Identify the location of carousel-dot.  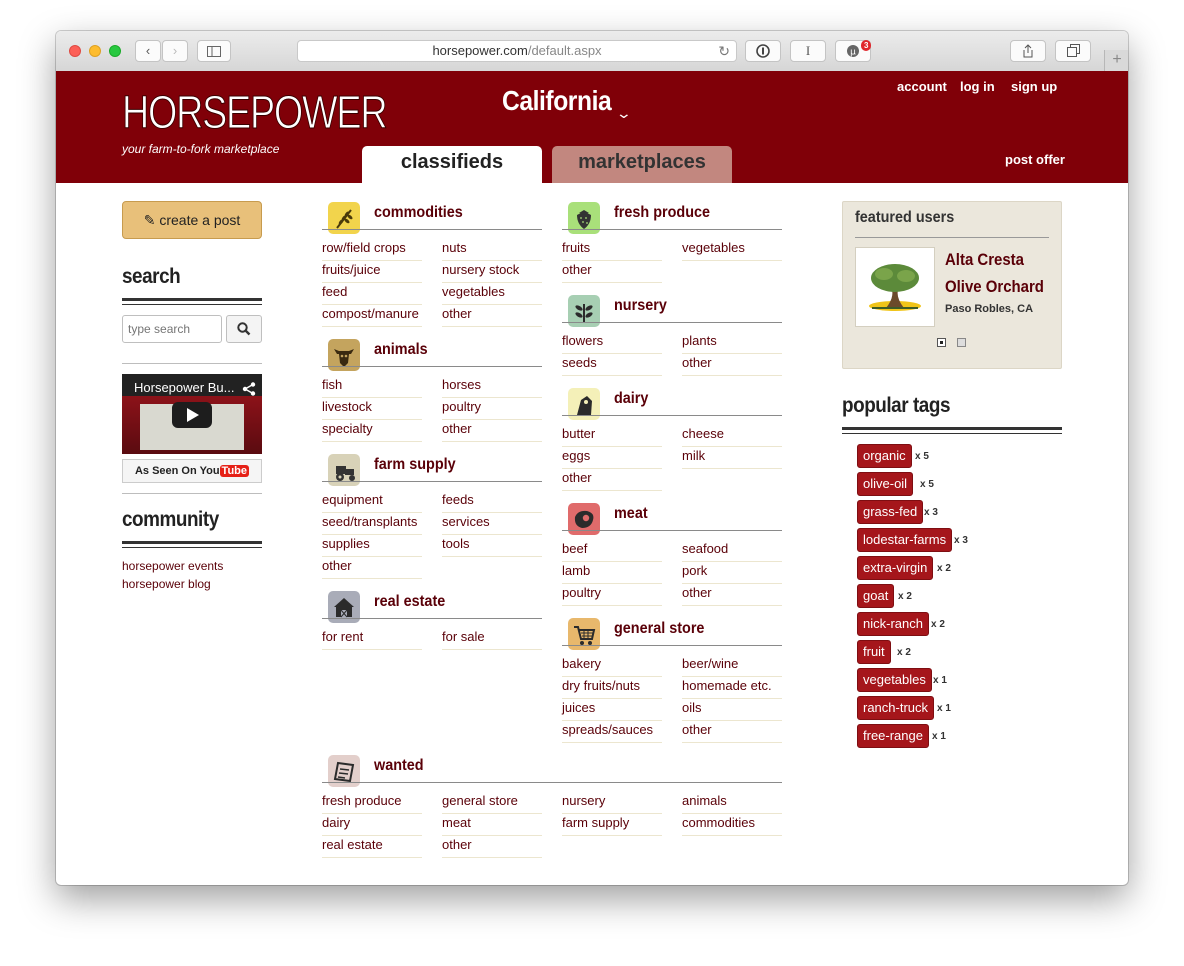
(961, 342).